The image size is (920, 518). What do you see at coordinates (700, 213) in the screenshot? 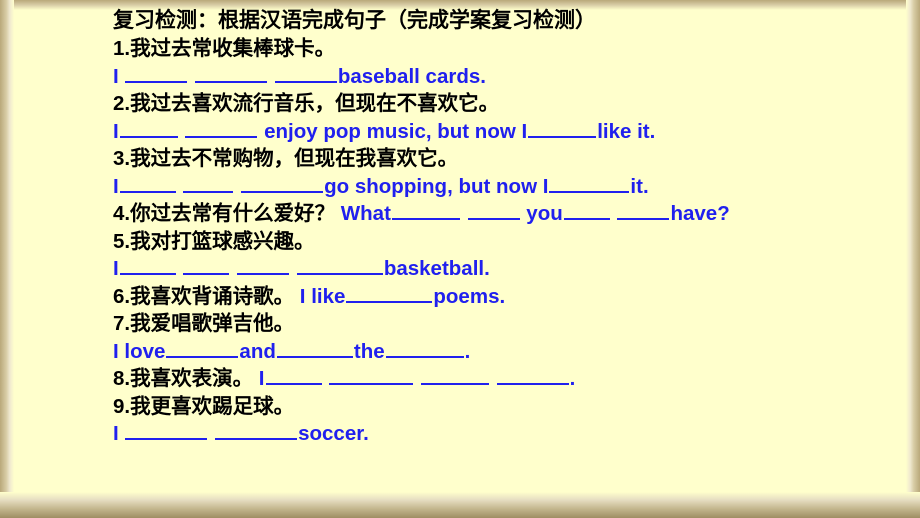
I see `english-text: have?` at bounding box center [700, 213].